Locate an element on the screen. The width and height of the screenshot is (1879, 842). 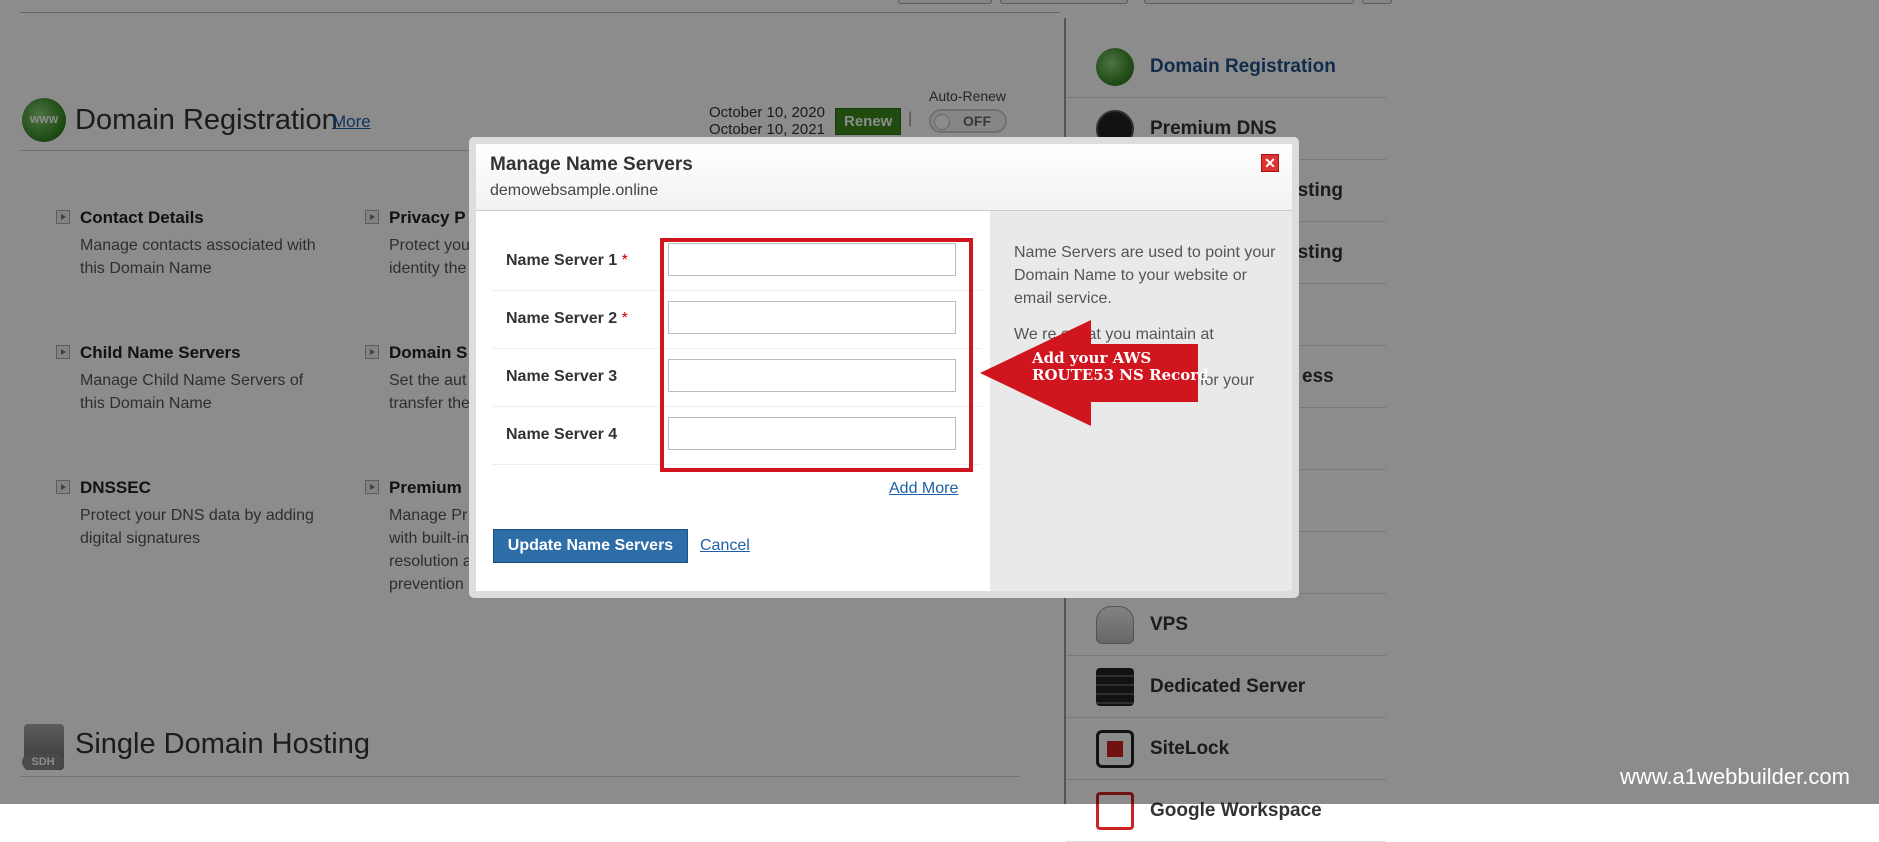
name-server-label: Name Server 3 is located at coordinates (562, 376).